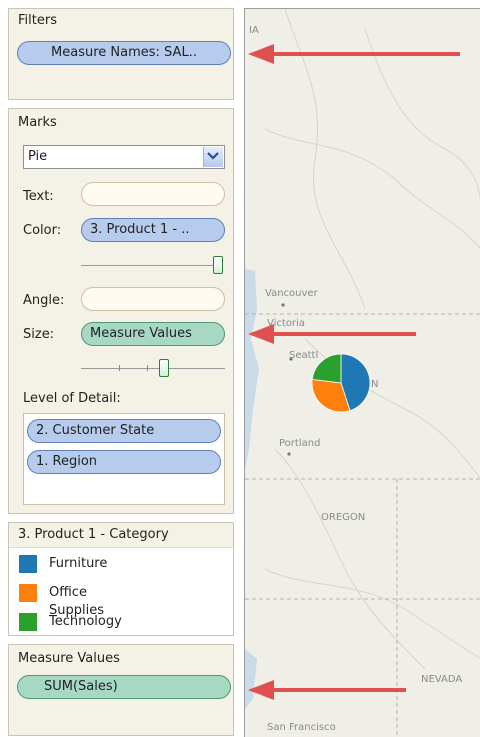 Image resolution: width=480 pixels, height=737 pixels. I want to click on map-label-vancouver: Vancouver, so click(291, 293).